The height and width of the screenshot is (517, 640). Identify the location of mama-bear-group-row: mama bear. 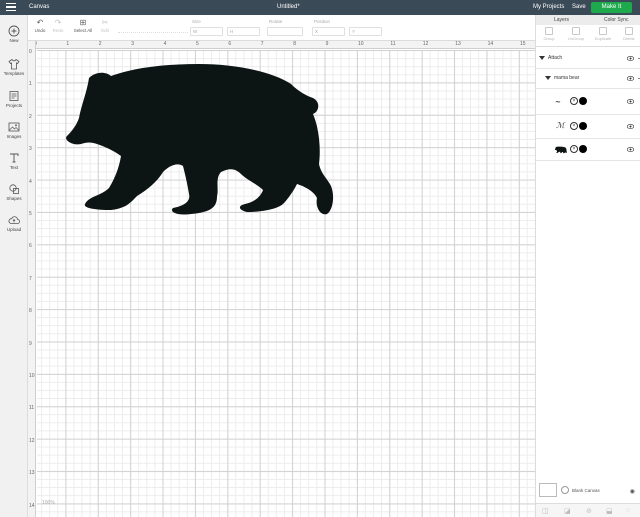
(588, 79).